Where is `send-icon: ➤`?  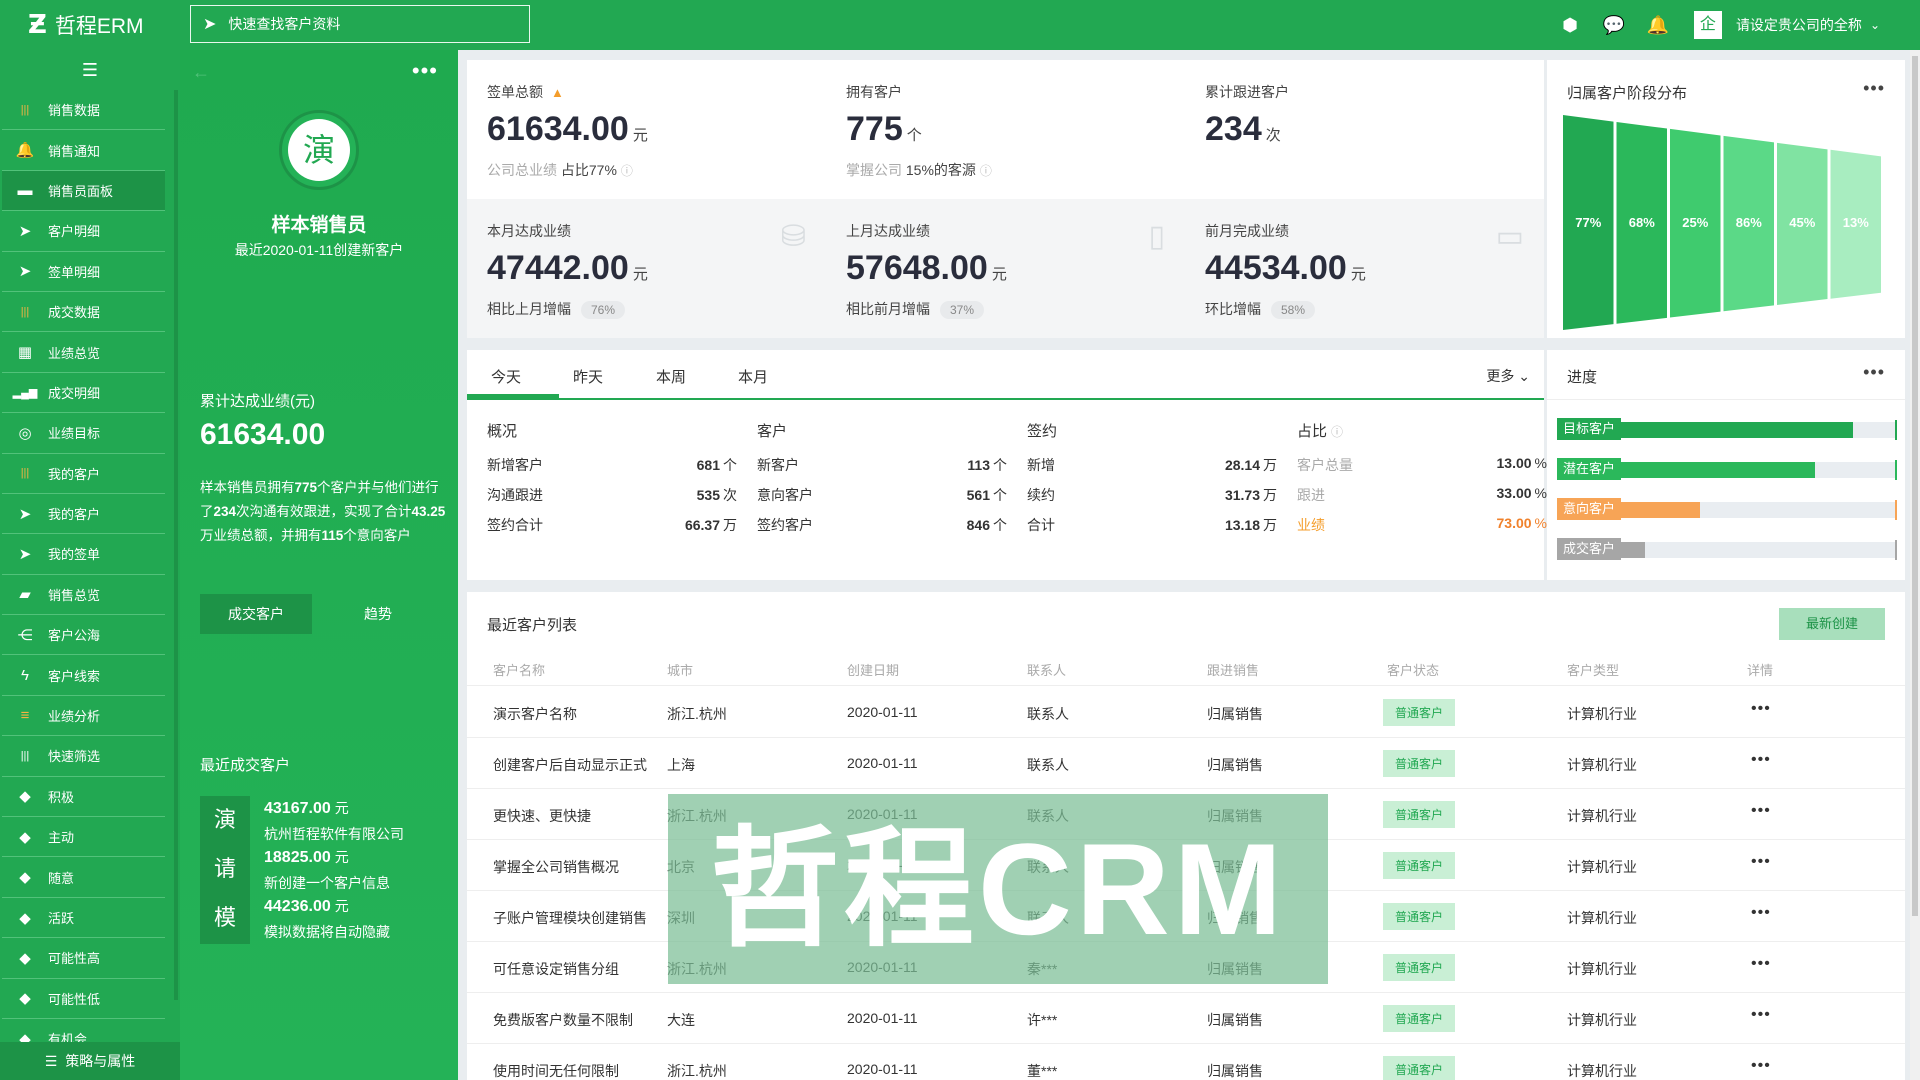
send-icon: ➤ is located at coordinates (25, 554).